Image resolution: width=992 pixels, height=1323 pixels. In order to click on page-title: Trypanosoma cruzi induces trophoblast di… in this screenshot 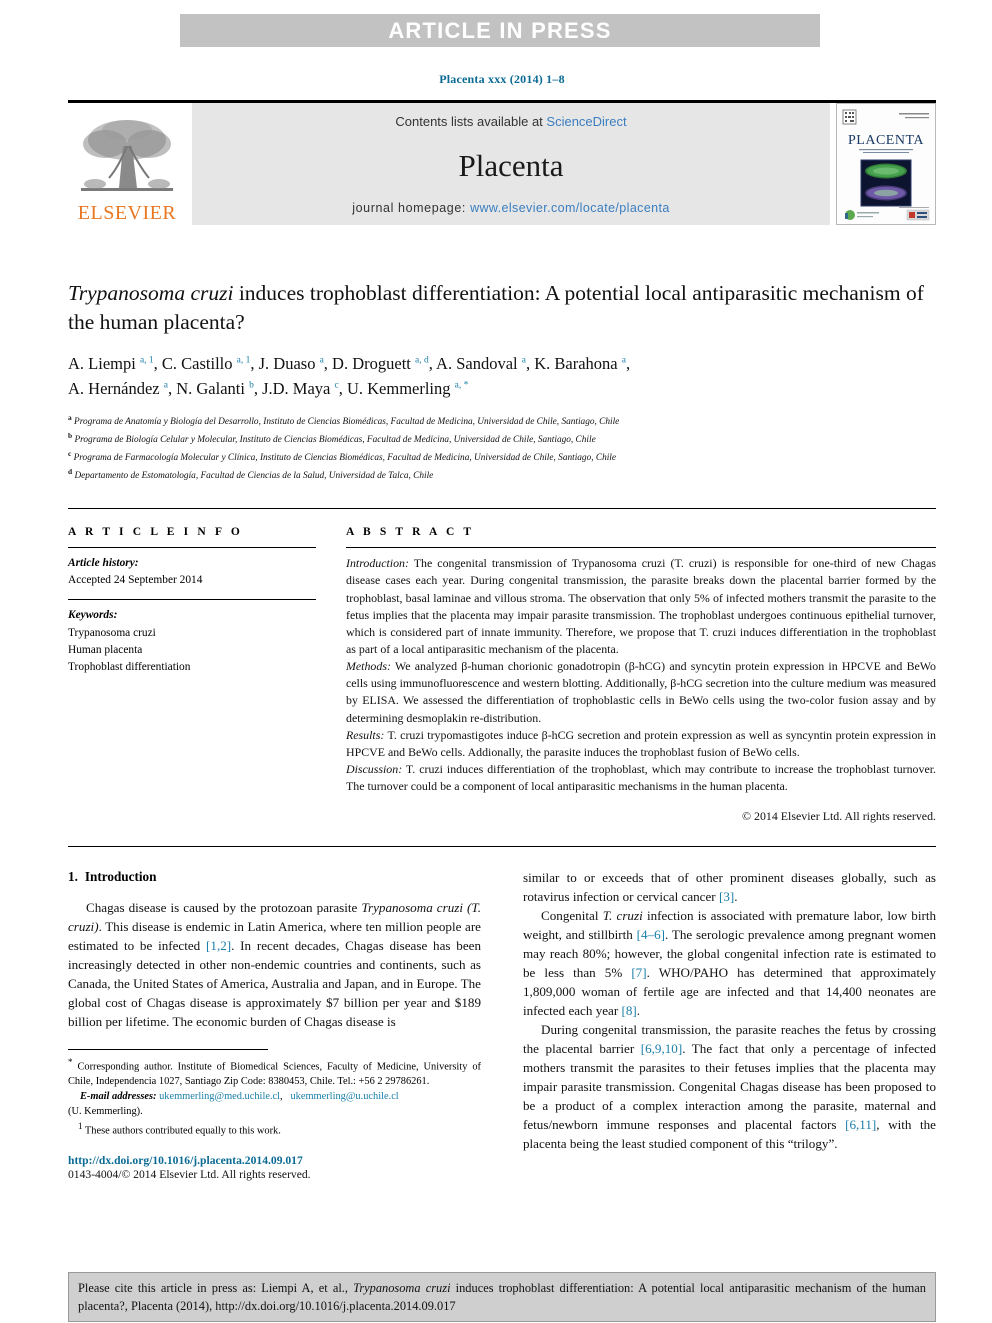, I will do `click(502, 307)`.